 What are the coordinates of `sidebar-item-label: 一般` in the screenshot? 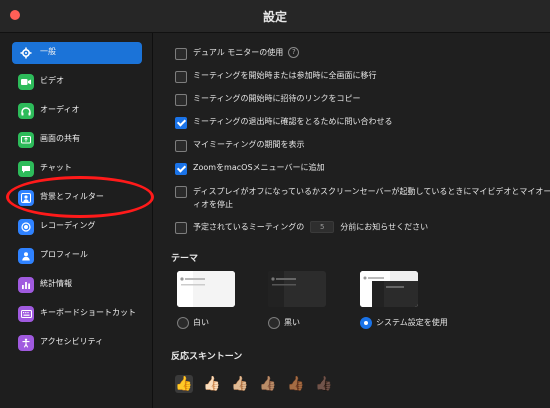 It's located at (48, 51).